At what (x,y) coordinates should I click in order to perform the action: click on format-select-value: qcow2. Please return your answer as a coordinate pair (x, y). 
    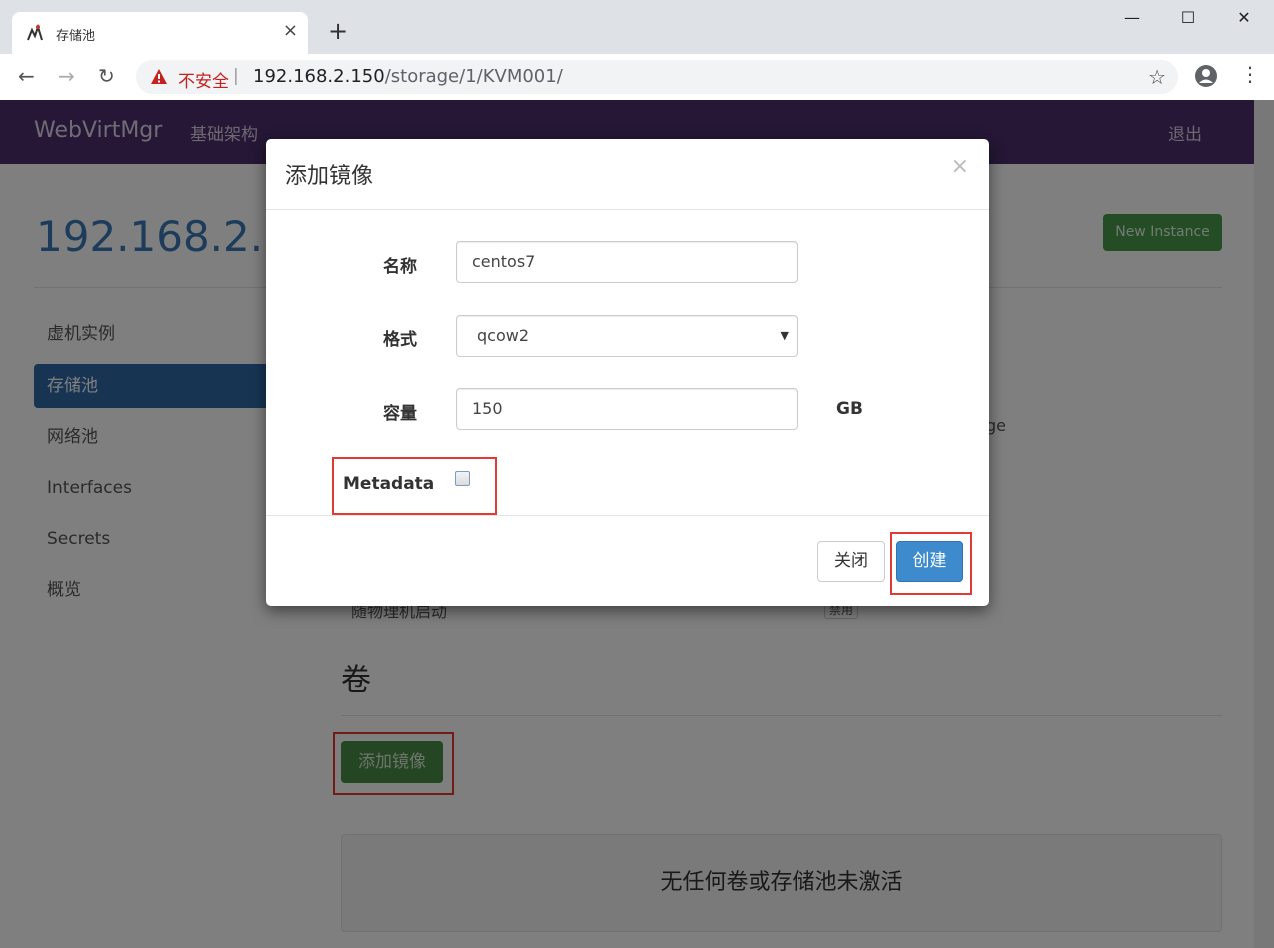
    Looking at the image, I should click on (503, 335).